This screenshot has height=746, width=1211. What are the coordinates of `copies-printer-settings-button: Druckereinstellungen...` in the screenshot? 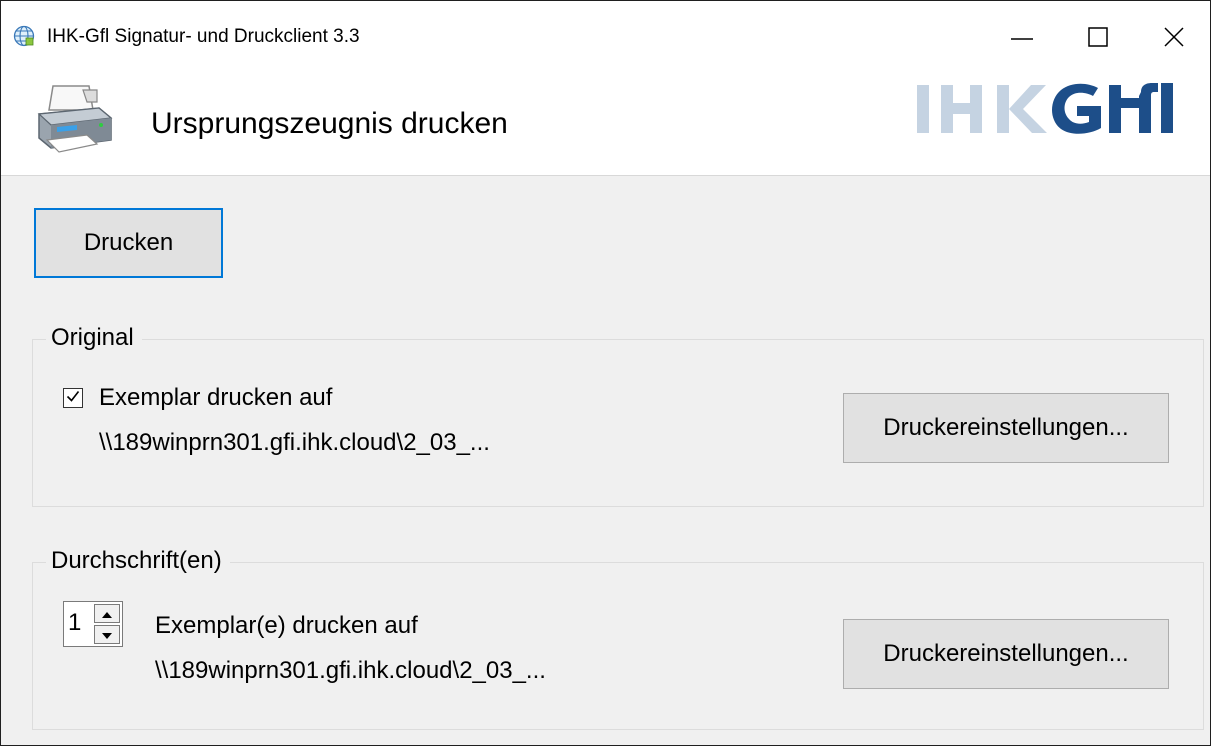 It's located at (1006, 654).